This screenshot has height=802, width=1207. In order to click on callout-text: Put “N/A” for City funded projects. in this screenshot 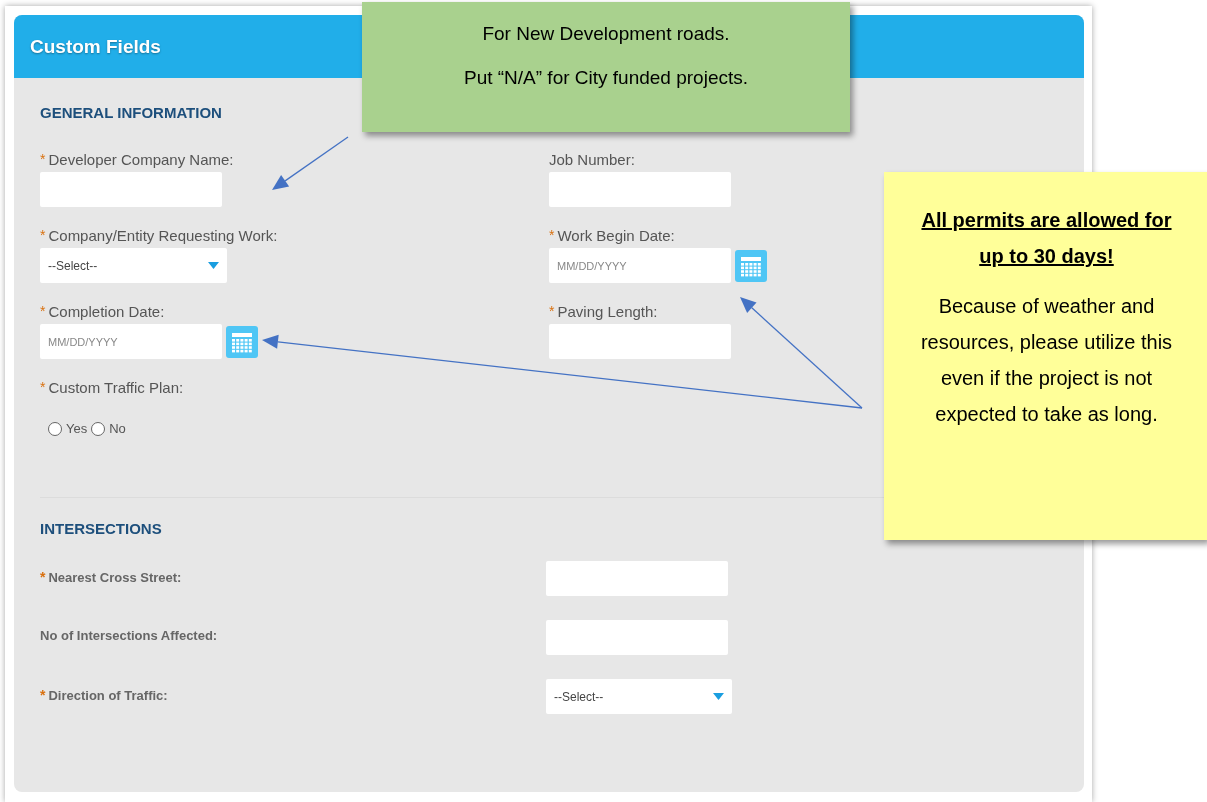, I will do `click(606, 78)`.